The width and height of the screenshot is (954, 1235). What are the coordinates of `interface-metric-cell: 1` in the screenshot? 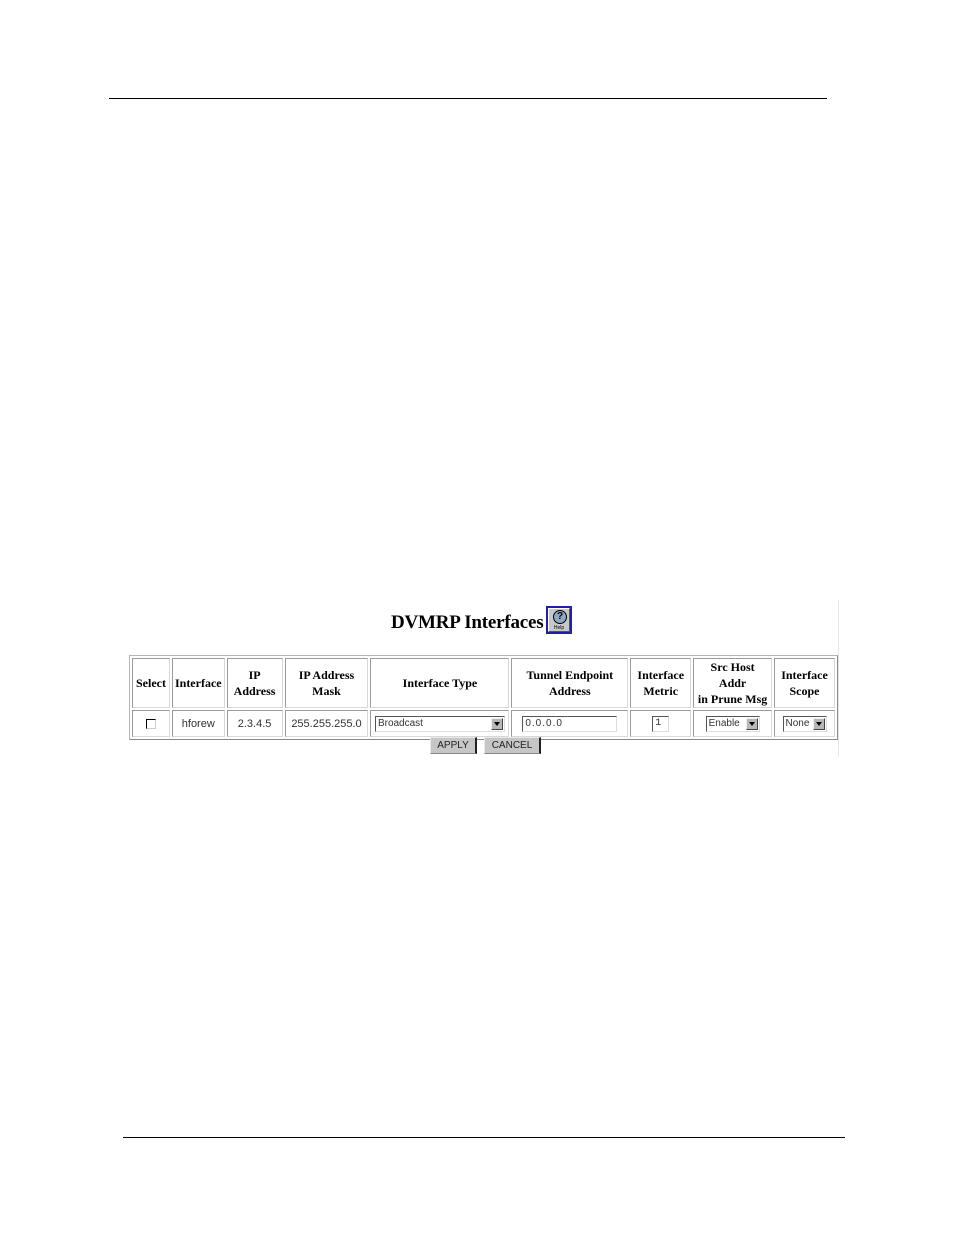 It's located at (661, 723).